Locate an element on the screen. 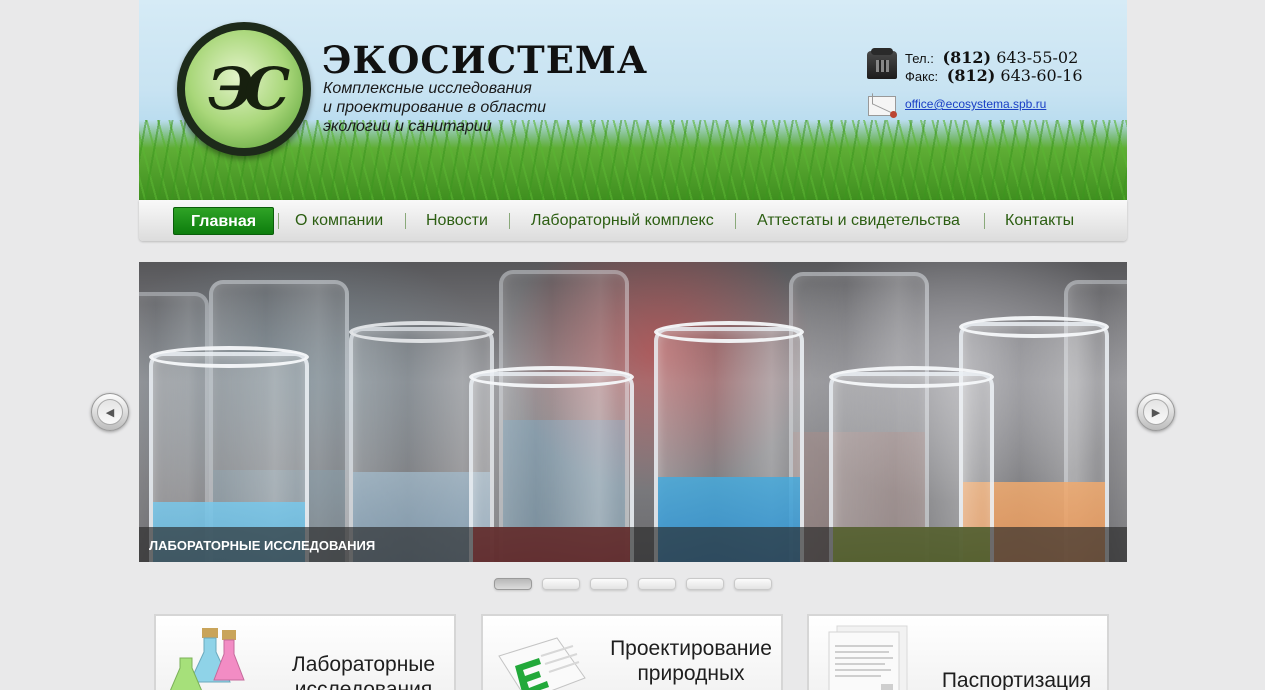  phone-line: Тел.: (812) 643-55-02 is located at coordinates (991, 57).